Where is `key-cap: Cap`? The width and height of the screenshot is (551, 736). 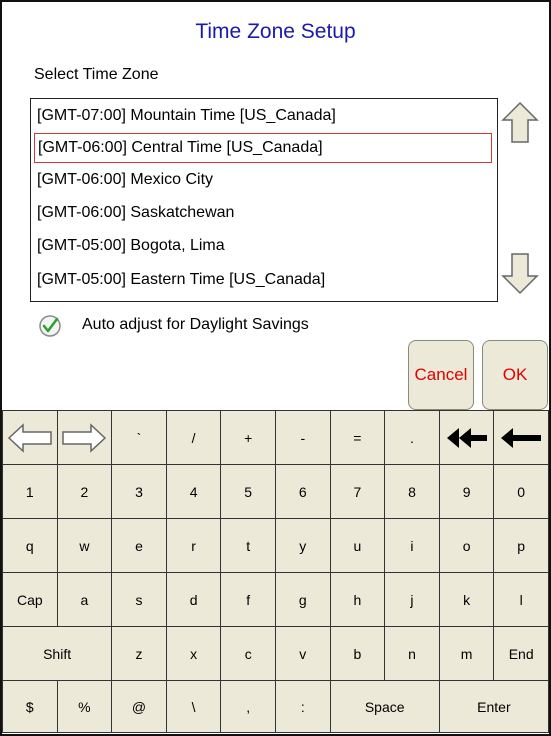
key-cap: Cap is located at coordinates (30, 599).